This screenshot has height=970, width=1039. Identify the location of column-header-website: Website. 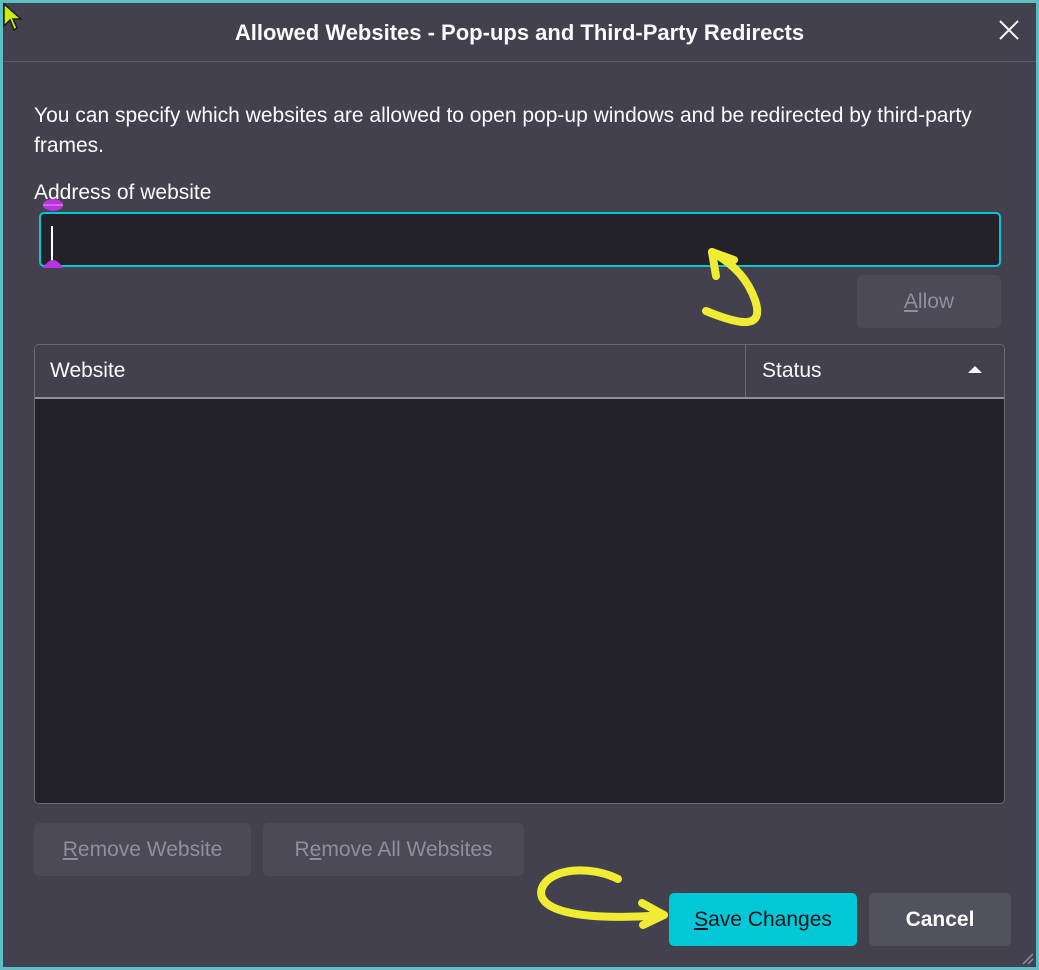
(390, 371).